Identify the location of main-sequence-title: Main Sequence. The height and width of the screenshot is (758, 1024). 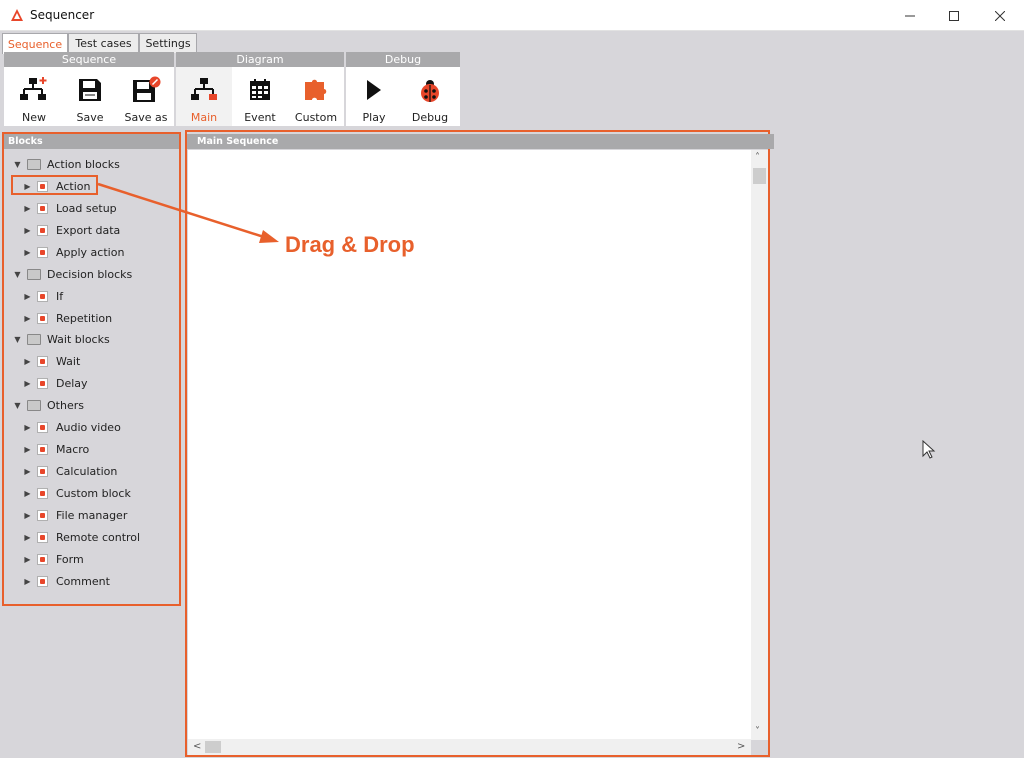
(480, 141).